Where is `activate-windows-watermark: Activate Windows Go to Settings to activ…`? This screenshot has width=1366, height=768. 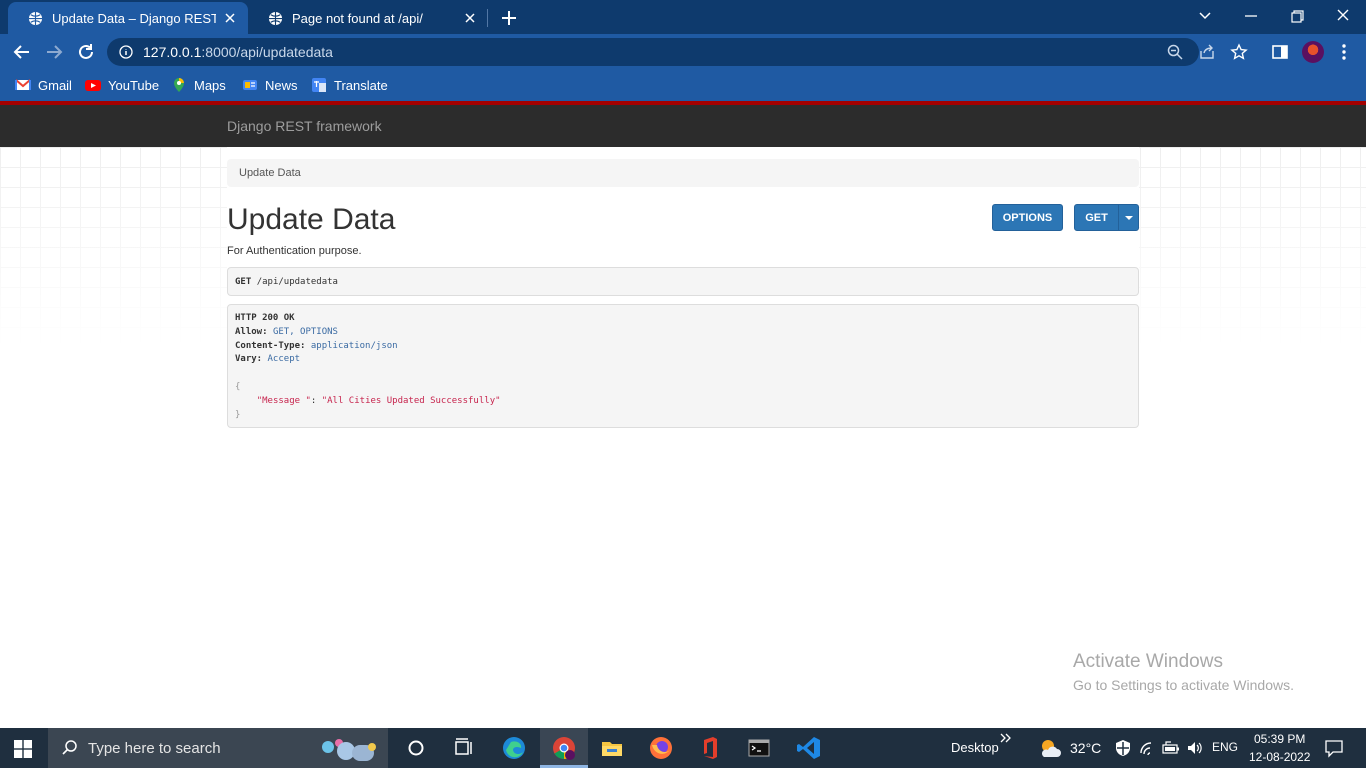 activate-windows-watermark: Activate Windows Go to Settings to activ… is located at coordinates (1183, 672).